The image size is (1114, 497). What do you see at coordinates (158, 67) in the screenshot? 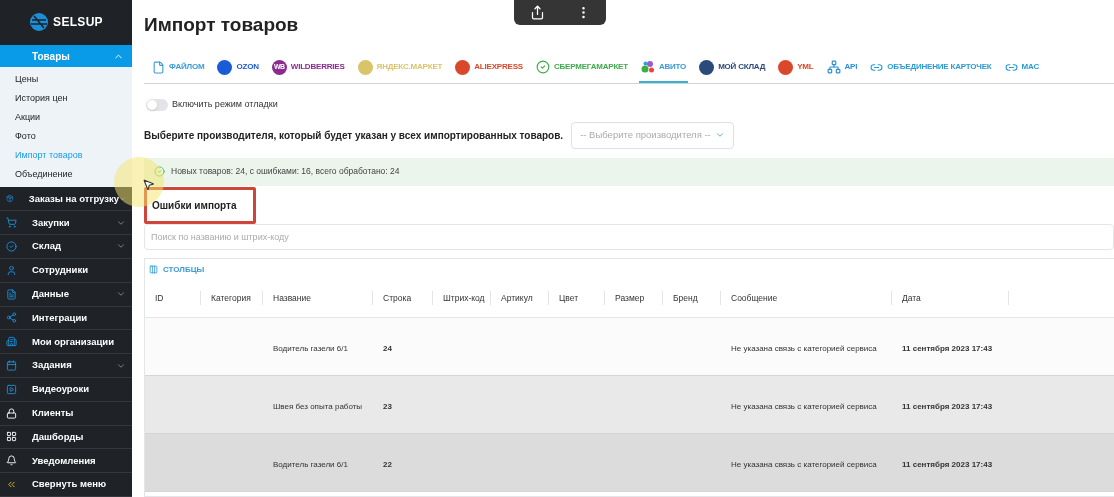
I see `file-icon` at bounding box center [158, 67].